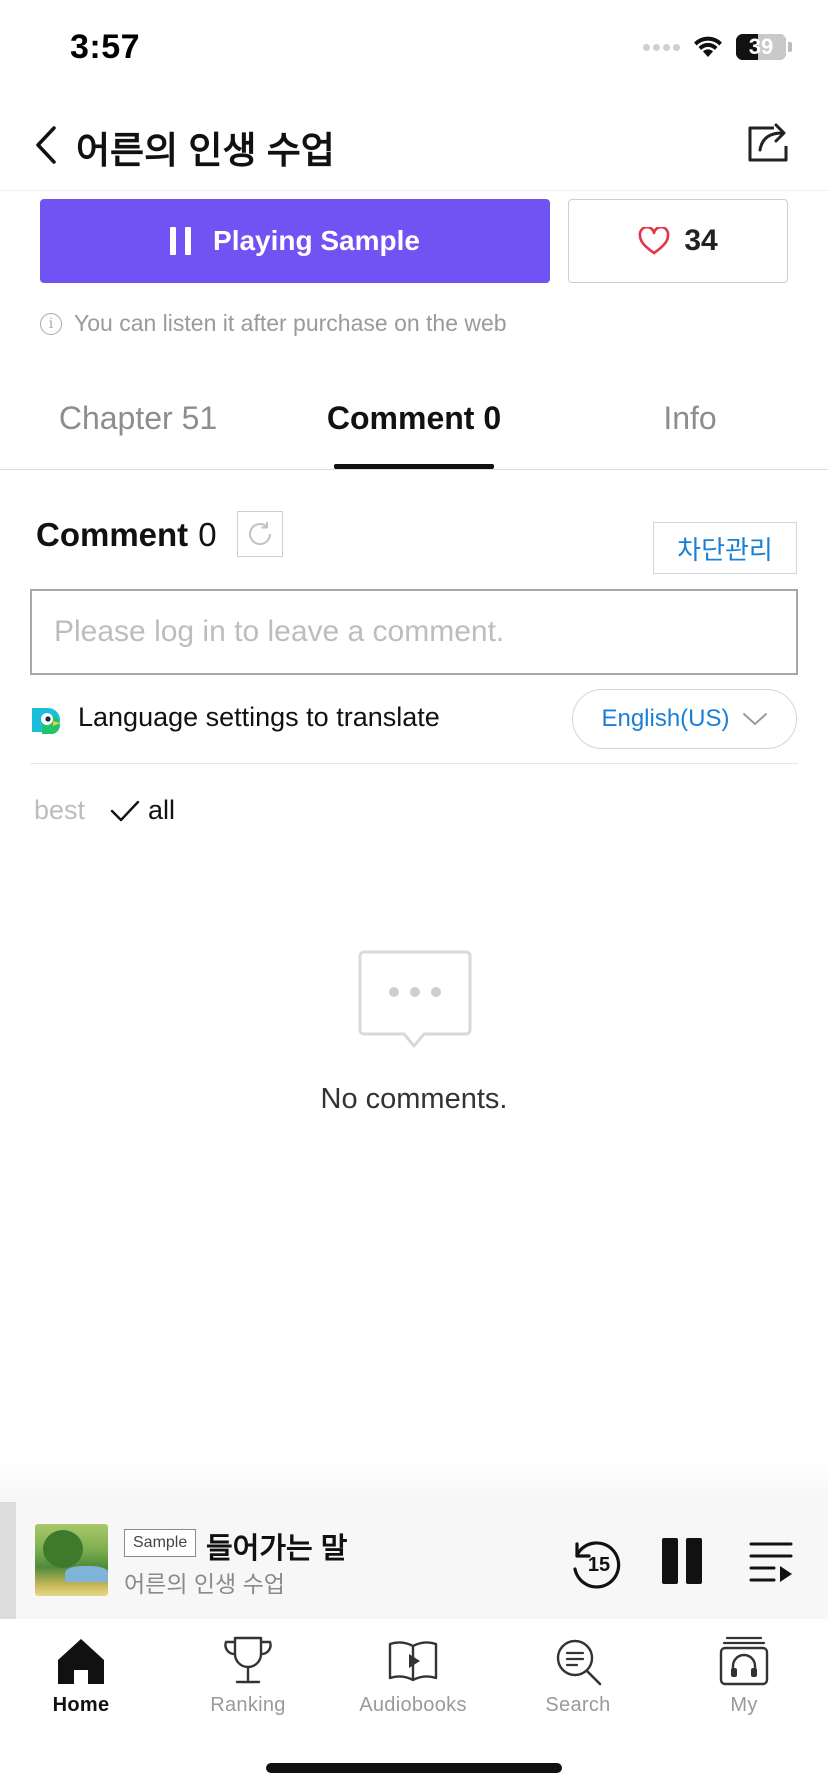 Image resolution: width=828 pixels, height=1792 pixels. I want to click on wifi-icon, so click(708, 46).